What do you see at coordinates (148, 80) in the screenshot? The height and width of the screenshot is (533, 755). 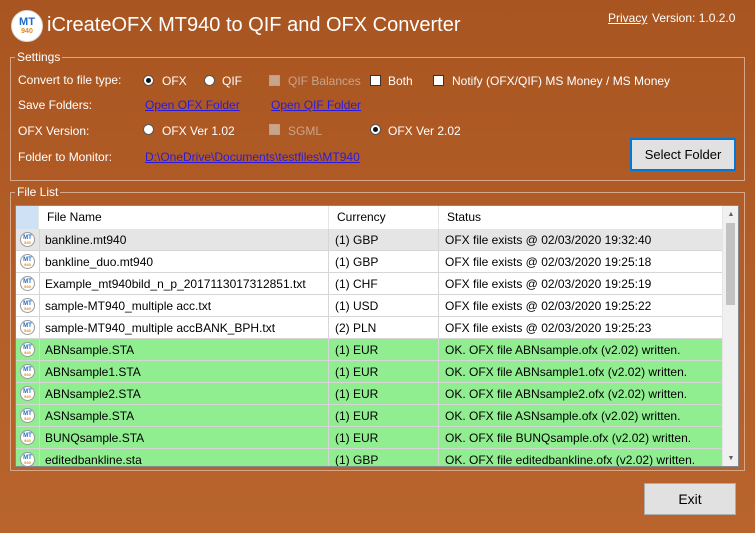 I see `ofx-radio` at bounding box center [148, 80].